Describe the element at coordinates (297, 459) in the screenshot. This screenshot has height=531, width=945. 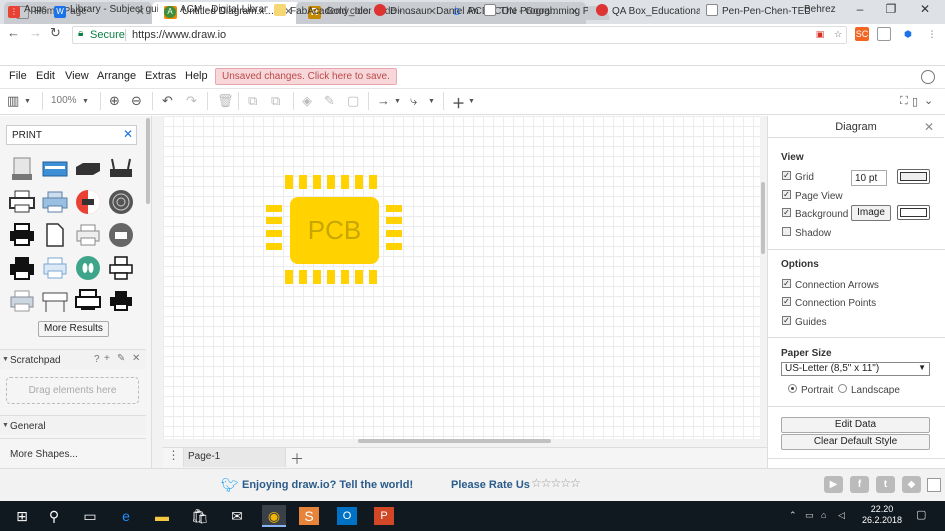
I see `add-page-icon: ＋` at that location.